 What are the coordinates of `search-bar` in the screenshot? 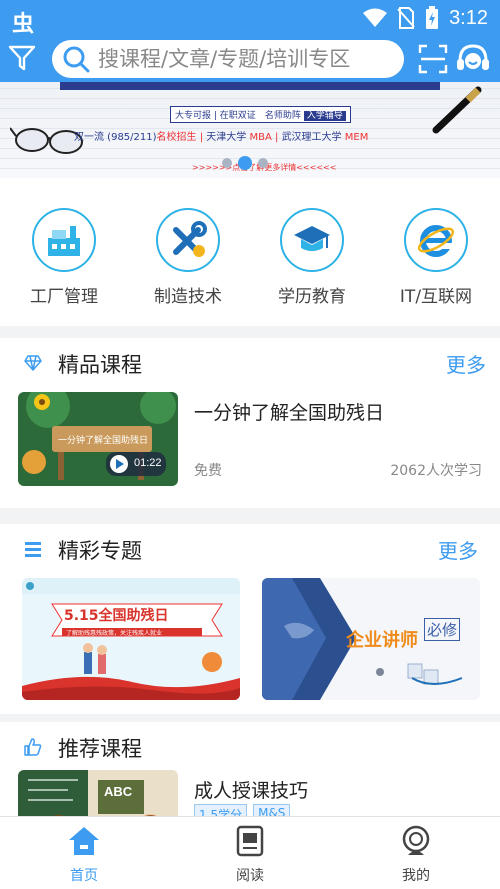 It's located at (228, 59).